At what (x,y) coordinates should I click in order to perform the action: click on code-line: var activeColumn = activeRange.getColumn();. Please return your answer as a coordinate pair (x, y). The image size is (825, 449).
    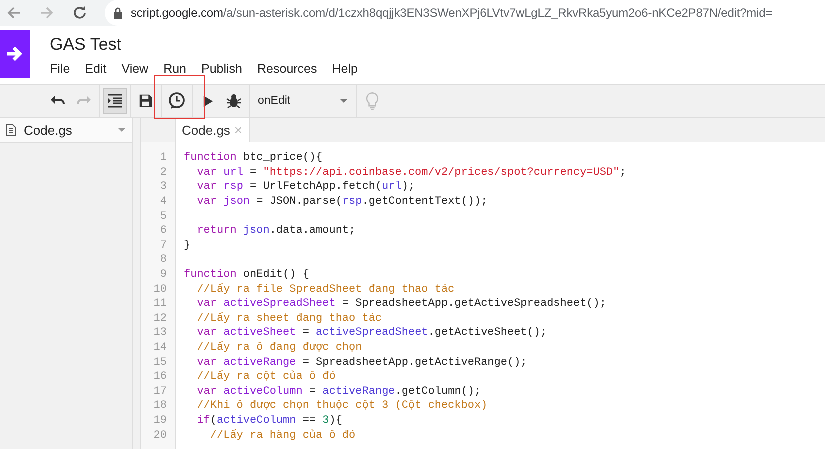
    Looking at the image, I should click on (339, 392).